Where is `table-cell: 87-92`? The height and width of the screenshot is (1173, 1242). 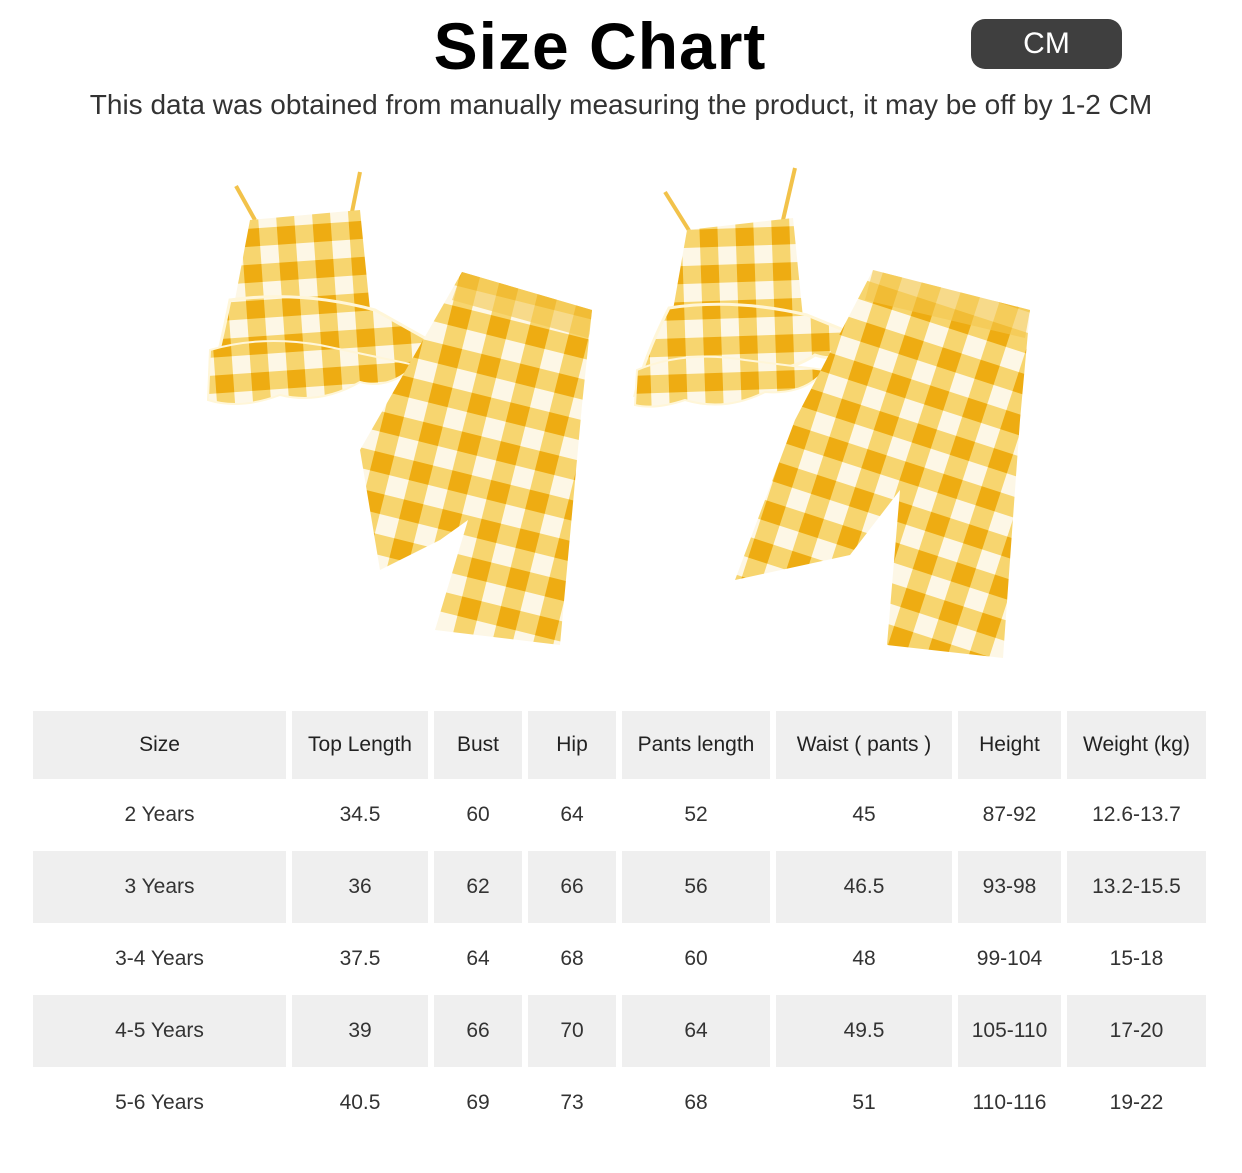 table-cell: 87-92 is located at coordinates (1009, 814).